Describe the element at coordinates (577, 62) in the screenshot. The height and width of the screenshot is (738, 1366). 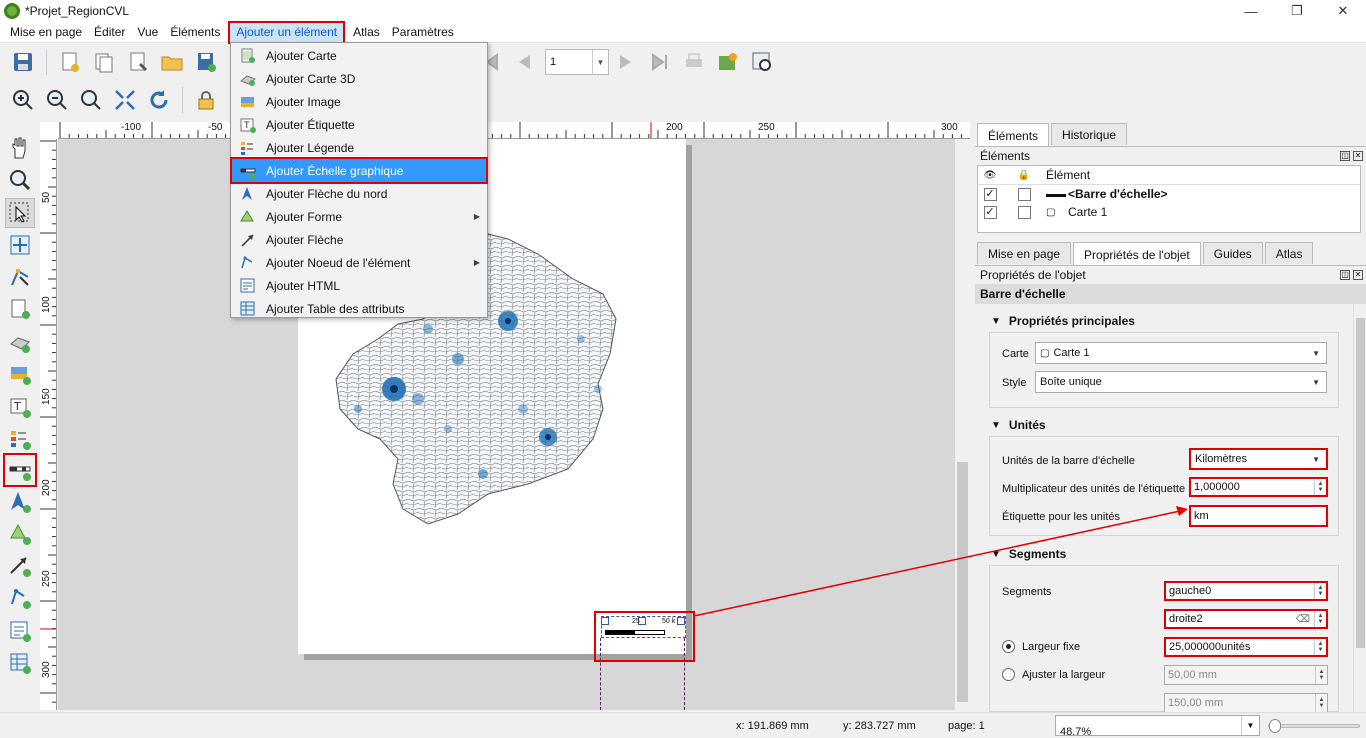
I see `page-selector: 1 ▼` at that location.